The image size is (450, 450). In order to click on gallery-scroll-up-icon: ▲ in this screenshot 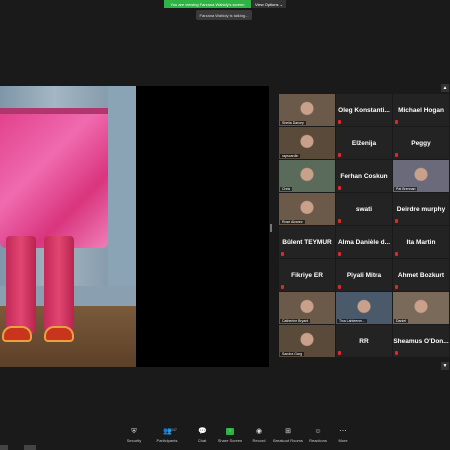, I will do `click(445, 88)`.